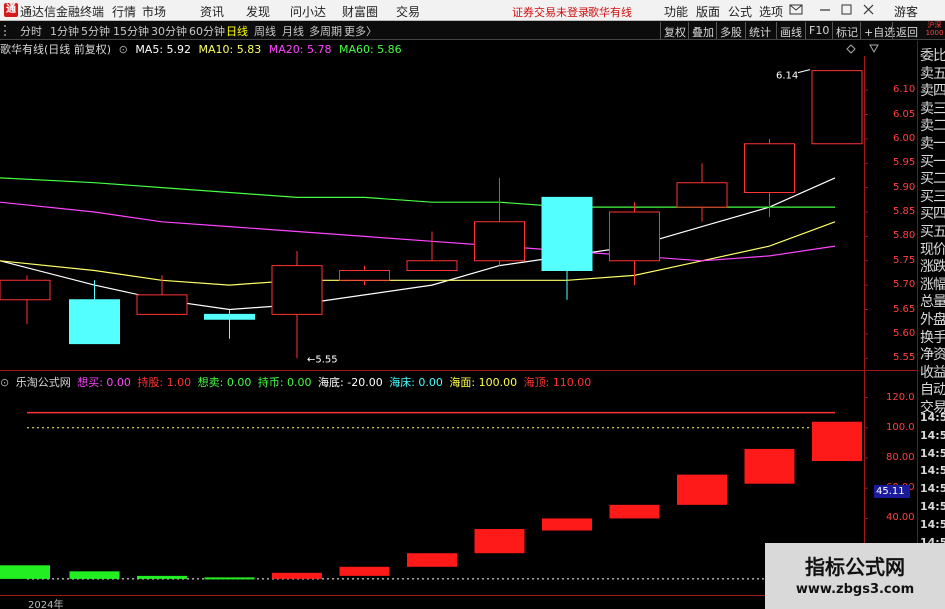 Image resolution: width=945 pixels, height=609 pixels. I want to click on watermark: 指标公式网 www.zbgs3.com, so click(855, 576).